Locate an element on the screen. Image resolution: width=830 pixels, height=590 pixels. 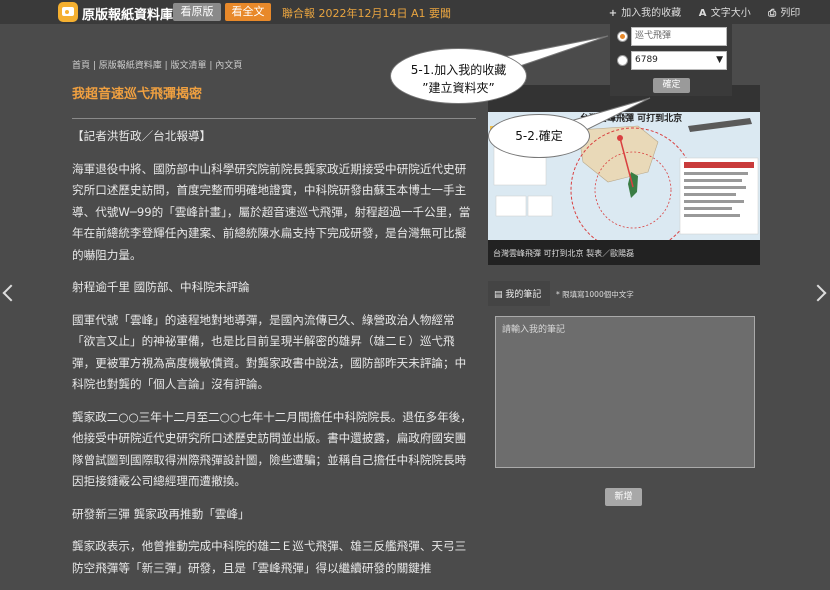
annotation-callout-add-favorite: 5-1.加入我的收藏 ”建立資料夾” is located at coordinates (458, 76).